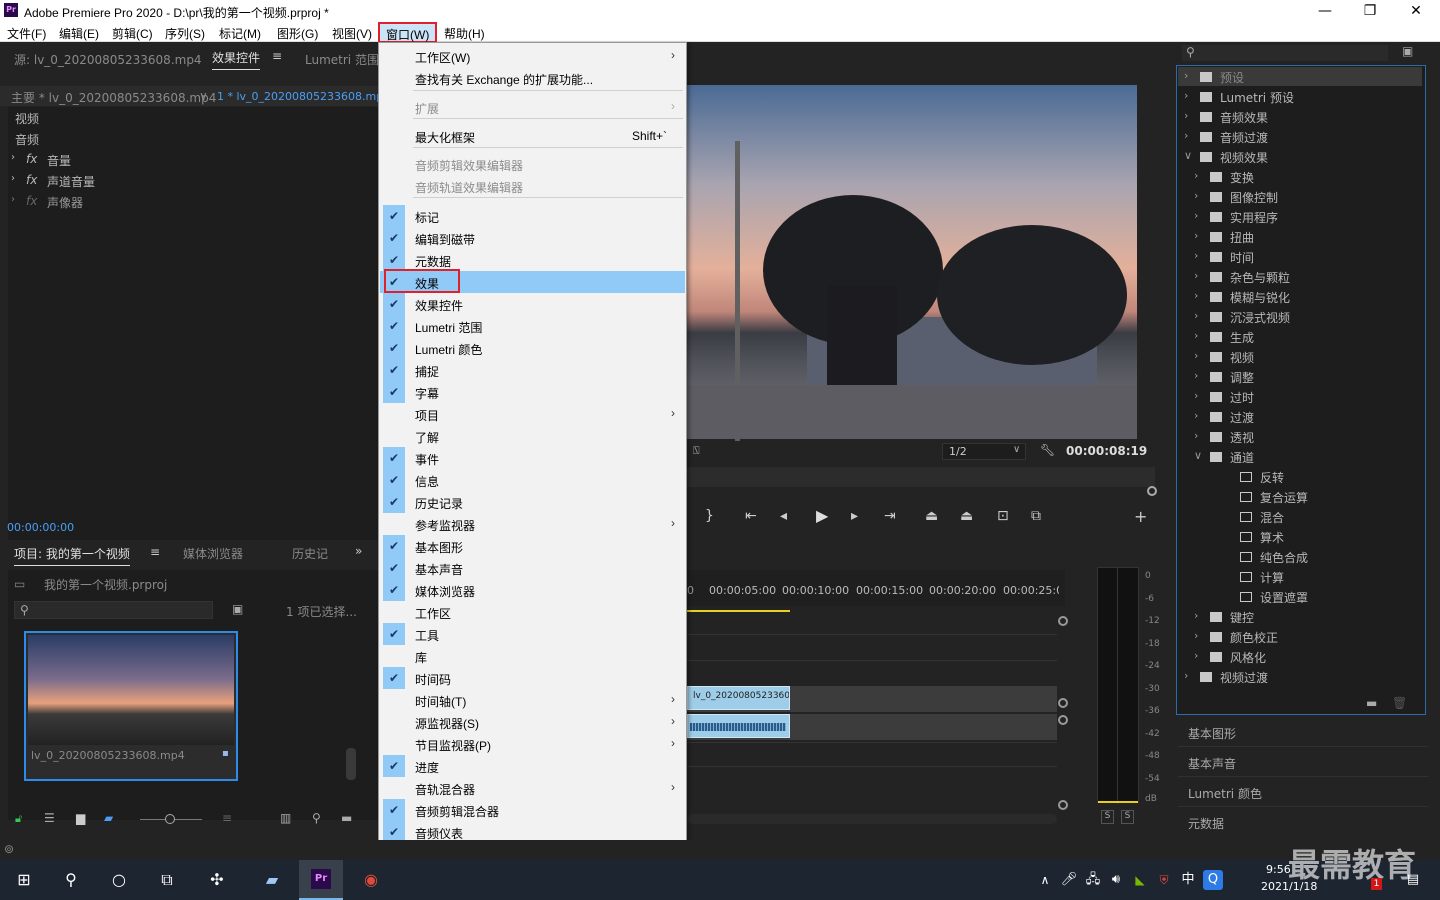 Image resolution: width=1440 pixels, height=900 pixels. What do you see at coordinates (532, 436) in the screenshot?
I see `window-menu-item: 了解` at bounding box center [532, 436].